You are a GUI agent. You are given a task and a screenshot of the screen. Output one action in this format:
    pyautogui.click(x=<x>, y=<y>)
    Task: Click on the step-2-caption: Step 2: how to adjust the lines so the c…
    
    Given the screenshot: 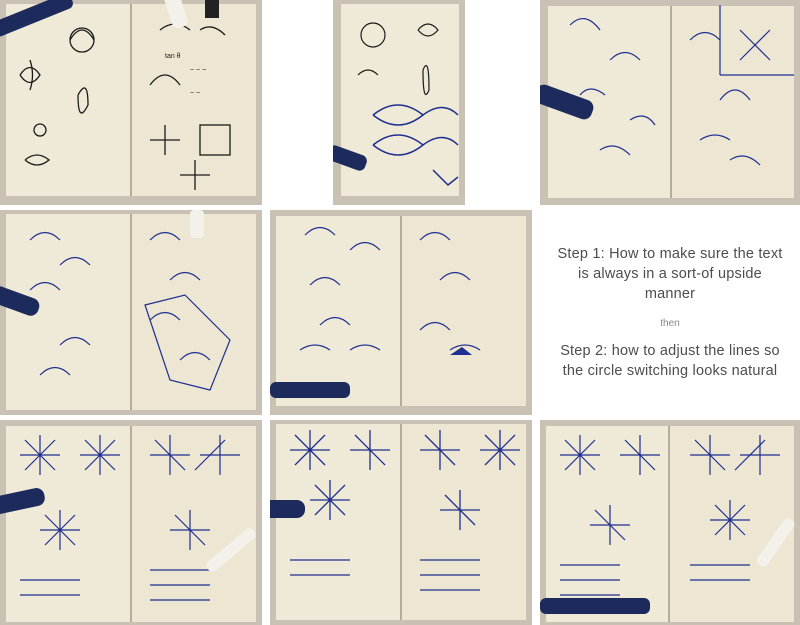 What is the action you would take?
    pyautogui.click(x=670, y=361)
    